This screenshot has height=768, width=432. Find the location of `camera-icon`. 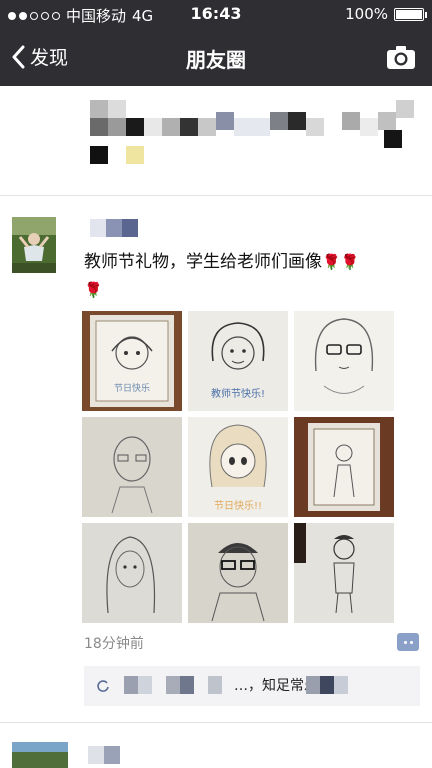

camera-icon is located at coordinates (401, 59).